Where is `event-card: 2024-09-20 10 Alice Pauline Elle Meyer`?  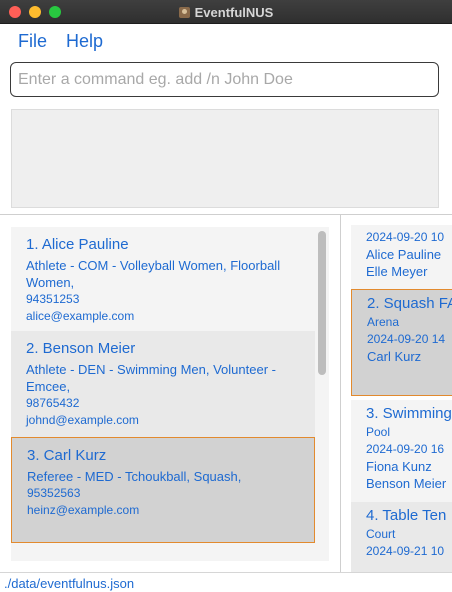
event-card: 2024-09-20 10 Alice Pauline Elle Meyer is located at coordinates (401, 257).